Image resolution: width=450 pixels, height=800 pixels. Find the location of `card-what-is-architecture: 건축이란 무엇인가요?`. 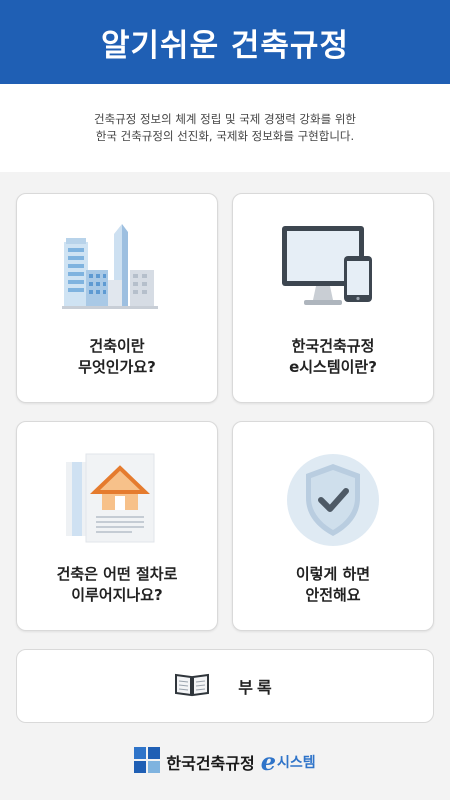

card-what-is-architecture: 건축이란 무엇인가요? is located at coordinates (117, 298).